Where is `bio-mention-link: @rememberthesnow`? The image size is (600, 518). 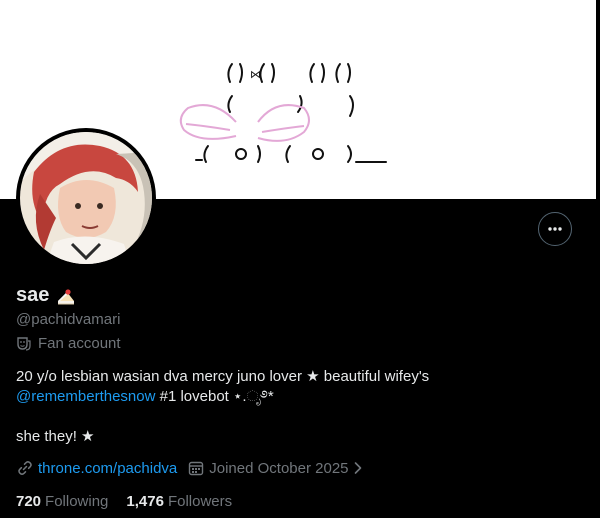
bio-mention-link: @rememberthesnow is located at coordinates (85, 396).